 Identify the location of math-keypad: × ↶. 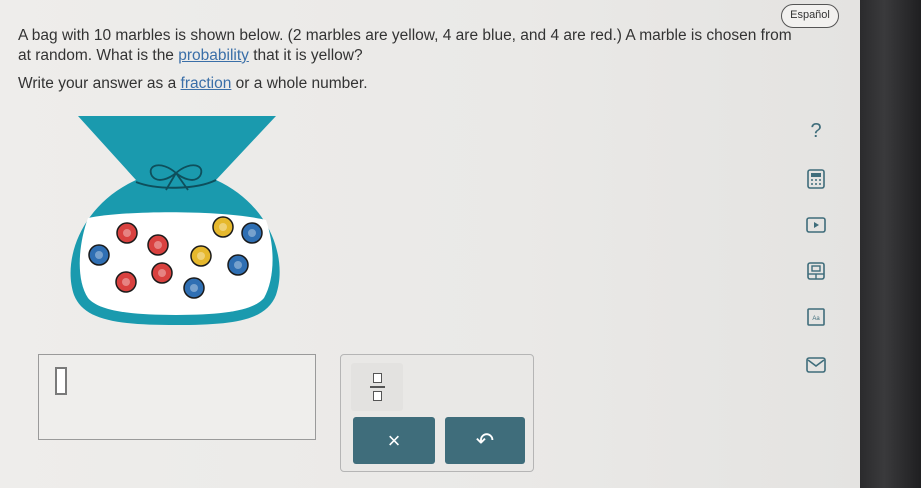
(437, 413).